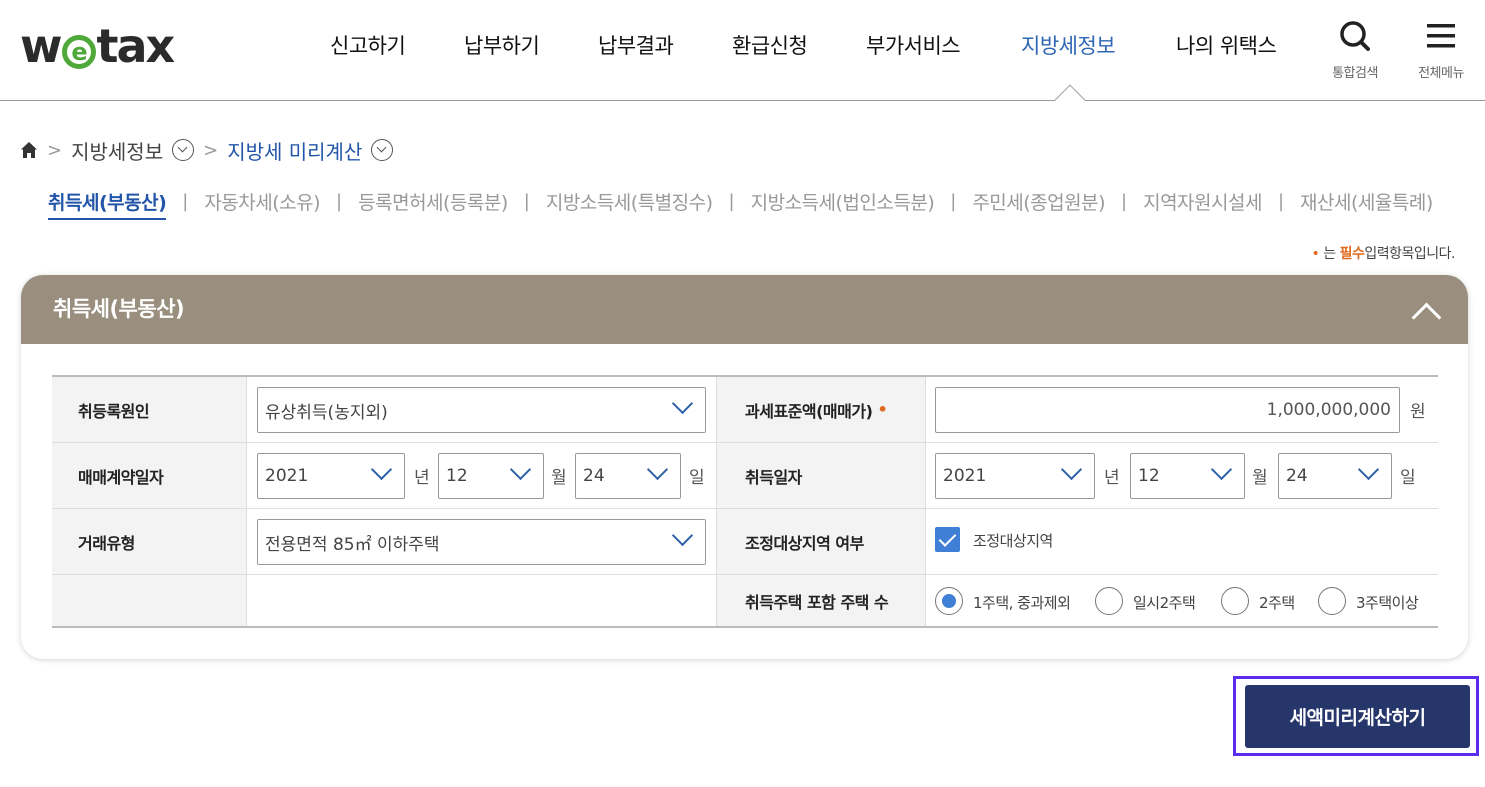 The width and height of the screenshot is (1485, 787). I want to click on contract-day-value: 24, so click(594, 476).